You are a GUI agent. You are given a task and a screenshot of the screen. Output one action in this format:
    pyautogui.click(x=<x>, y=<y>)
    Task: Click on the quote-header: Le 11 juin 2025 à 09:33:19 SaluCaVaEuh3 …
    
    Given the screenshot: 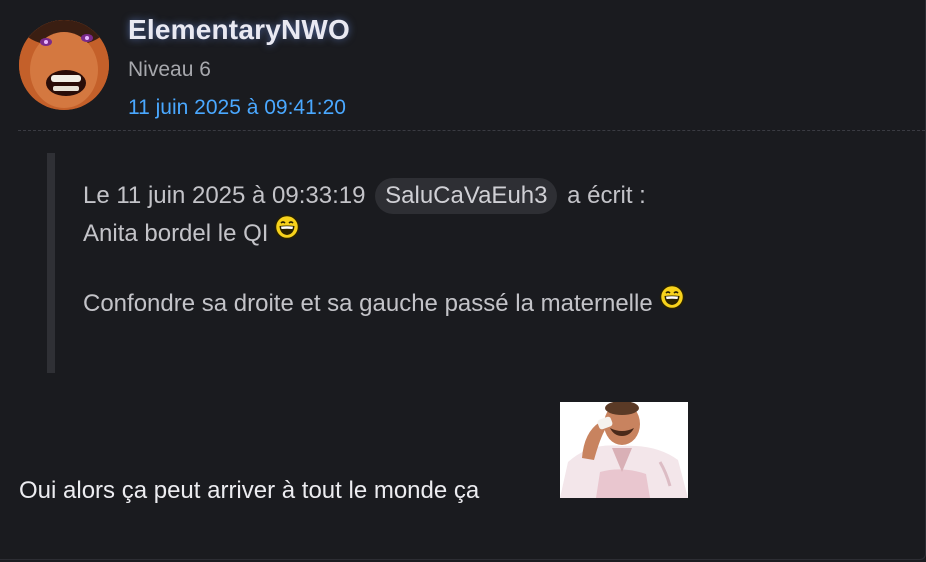 What is the action you would take?
    pyautogui.click(x=364, y=196)
    